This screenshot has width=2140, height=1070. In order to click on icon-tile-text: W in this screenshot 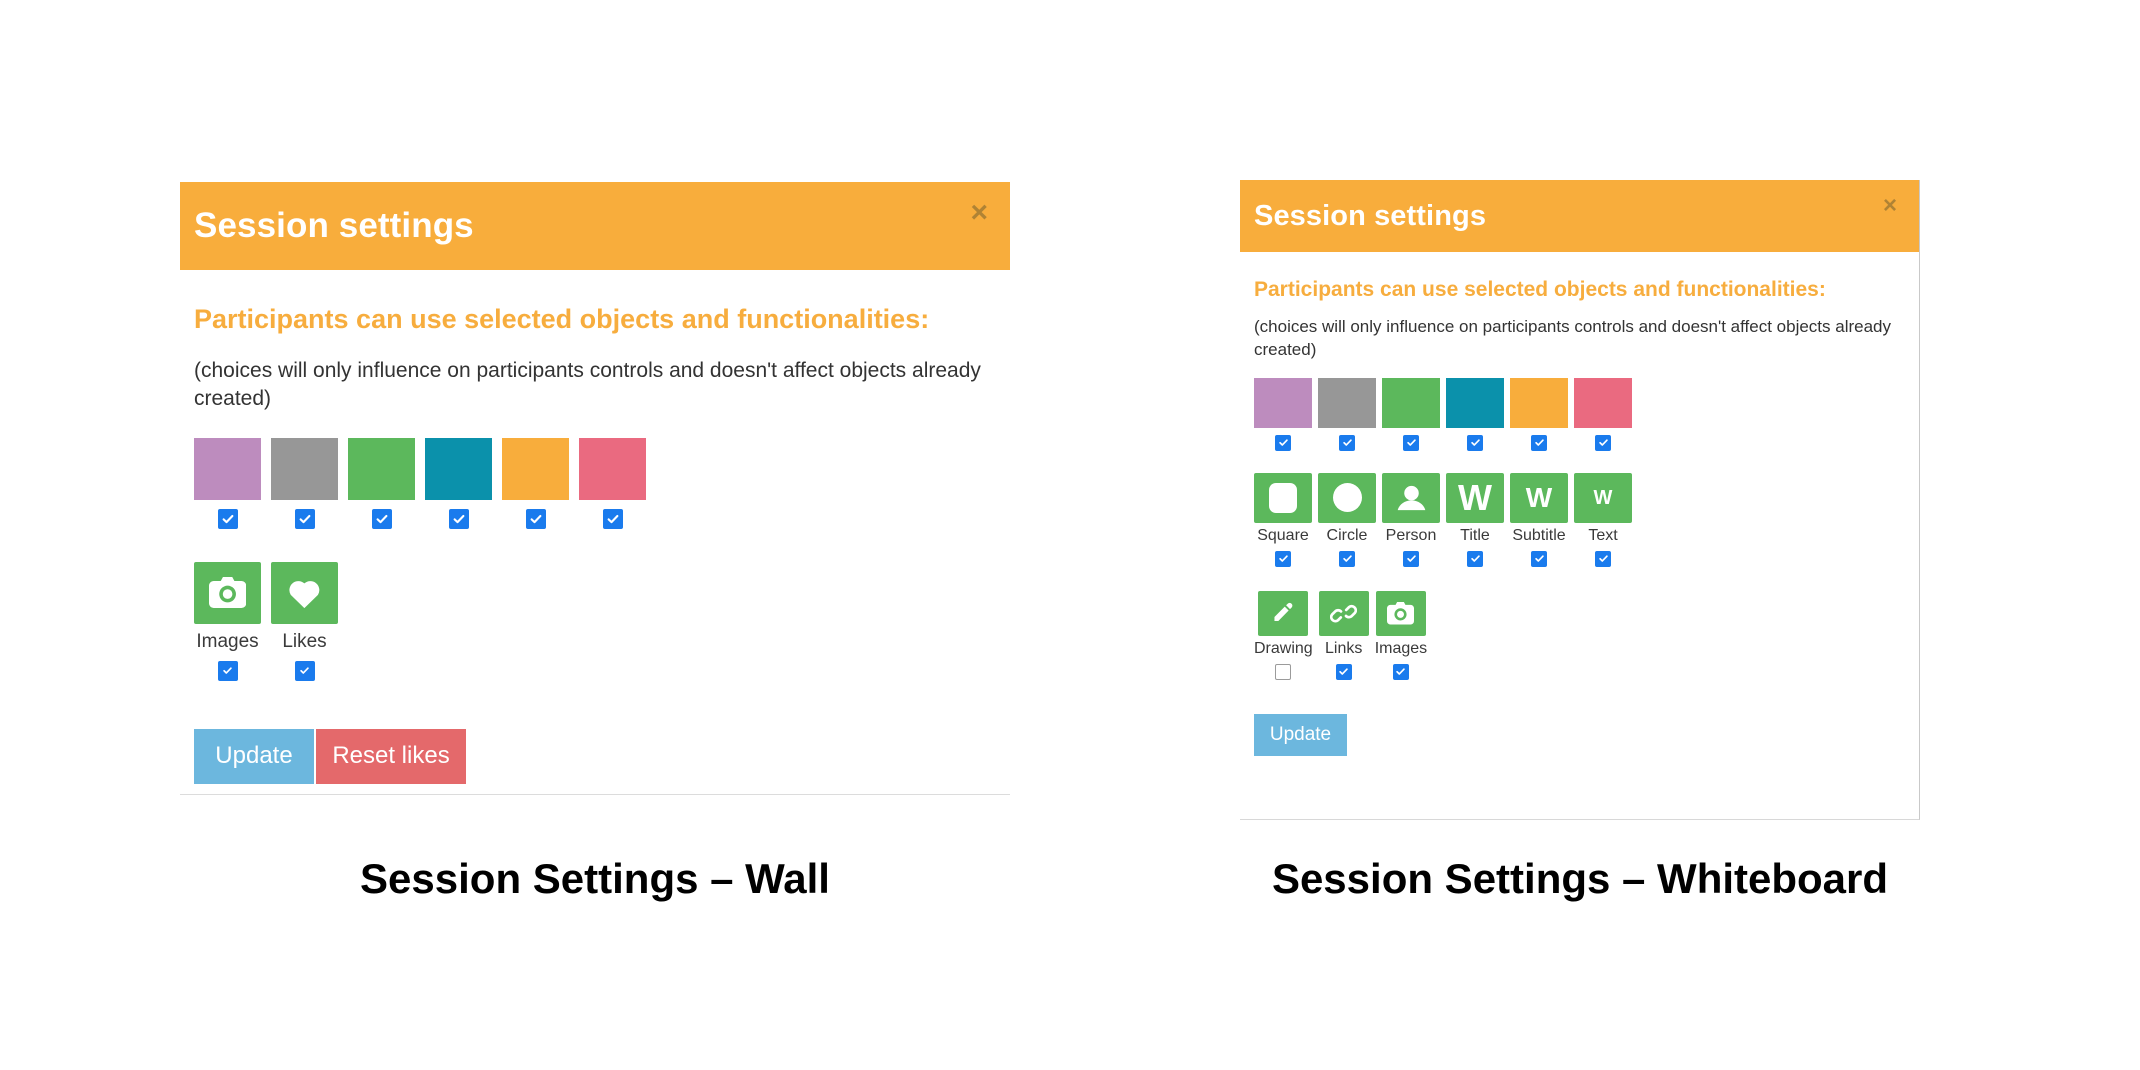, I will do `click(1603, 497)`.